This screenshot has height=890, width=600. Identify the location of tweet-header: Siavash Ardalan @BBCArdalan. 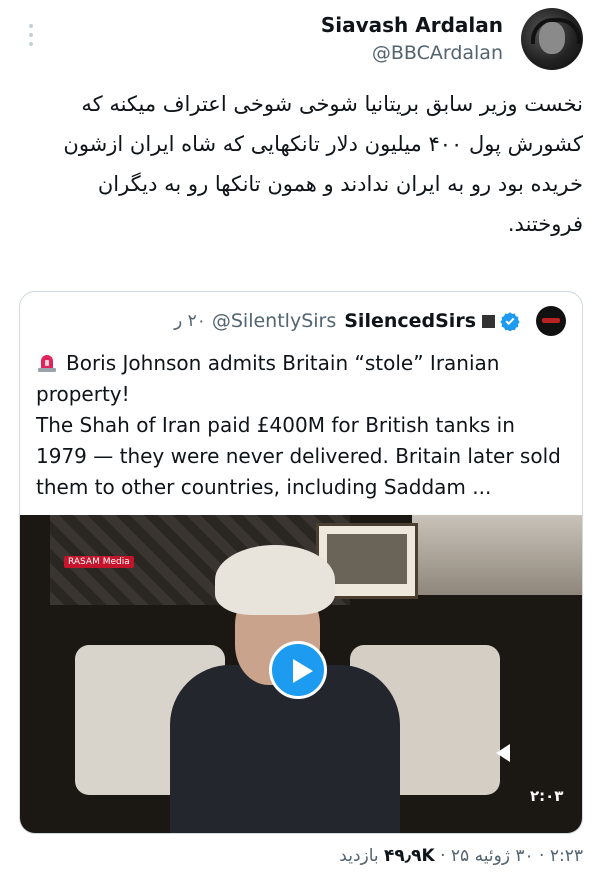
(300, 40).